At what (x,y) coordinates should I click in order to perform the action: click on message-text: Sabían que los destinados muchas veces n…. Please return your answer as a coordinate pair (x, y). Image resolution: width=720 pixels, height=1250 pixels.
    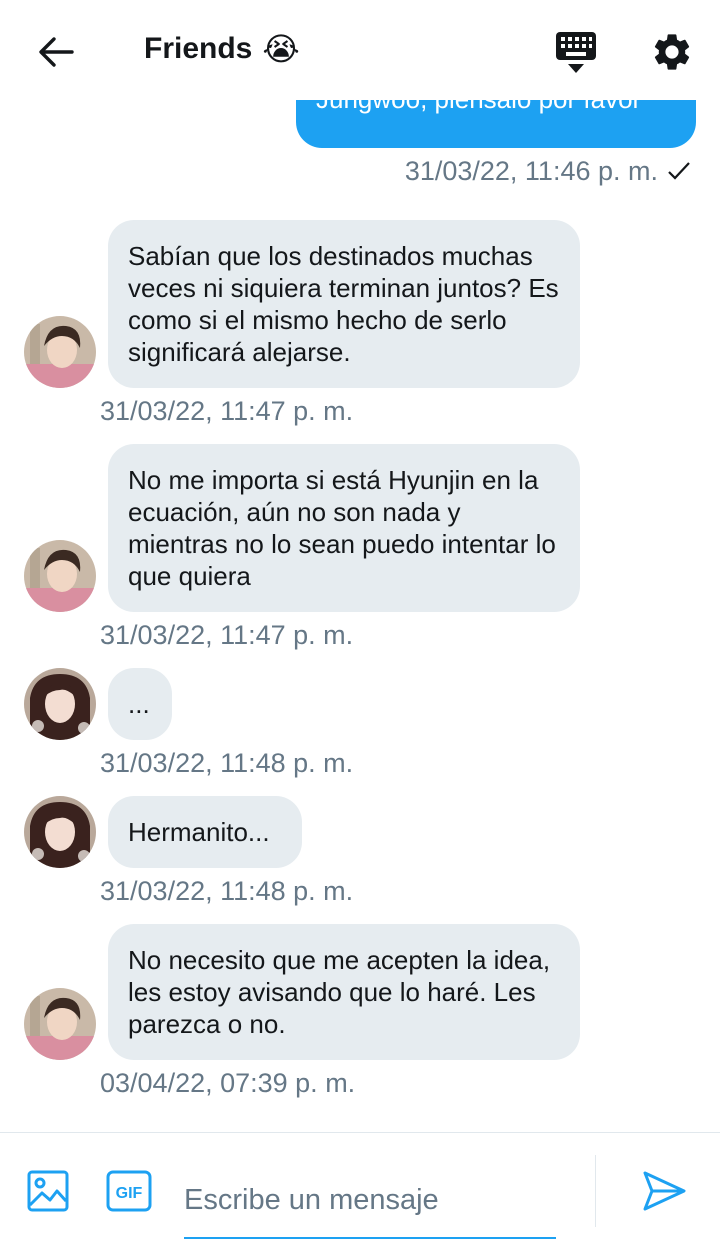
    Looking at the image, I should click on (343, 304).